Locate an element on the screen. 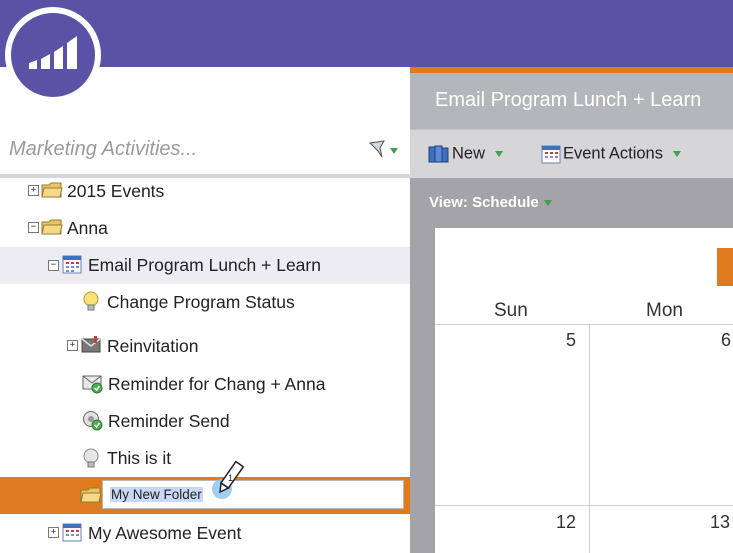  filter-icon is located at coordinates (383, 152).